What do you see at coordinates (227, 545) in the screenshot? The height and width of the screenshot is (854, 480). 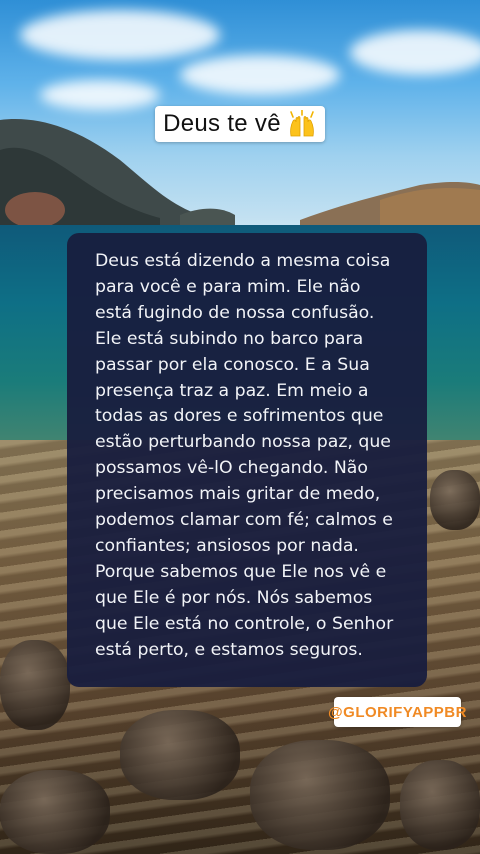 I see `quote-line: confiantes; ansiosos por nada.` at bounding box center [227, 545].